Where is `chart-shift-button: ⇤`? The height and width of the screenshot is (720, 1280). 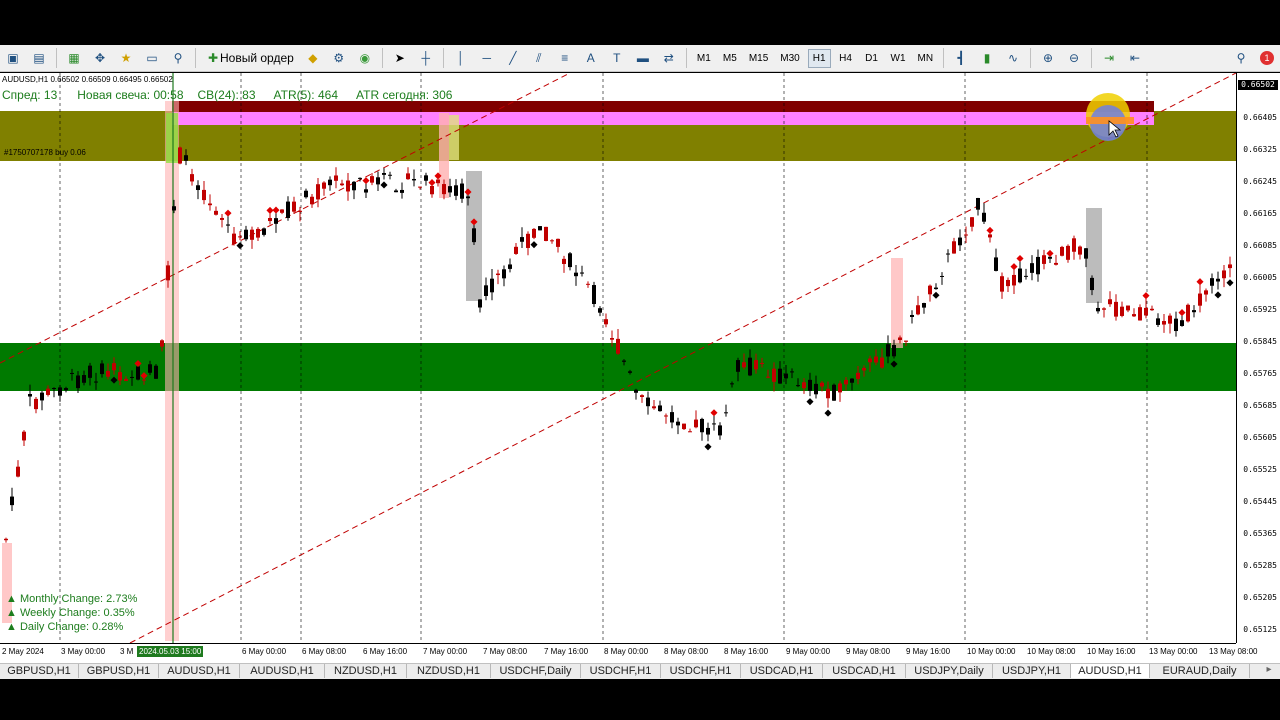 chart-shift-button: ⇤ is located at coordinates (1135, 58).